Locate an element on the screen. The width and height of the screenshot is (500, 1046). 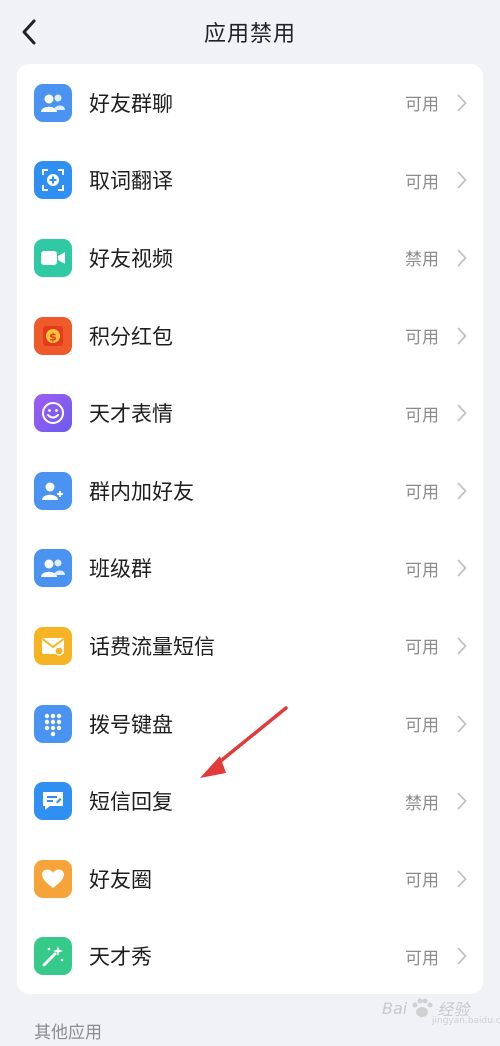
app-row-genius-emoji: 天才表情 可用 is located at coordinates (250, 413).